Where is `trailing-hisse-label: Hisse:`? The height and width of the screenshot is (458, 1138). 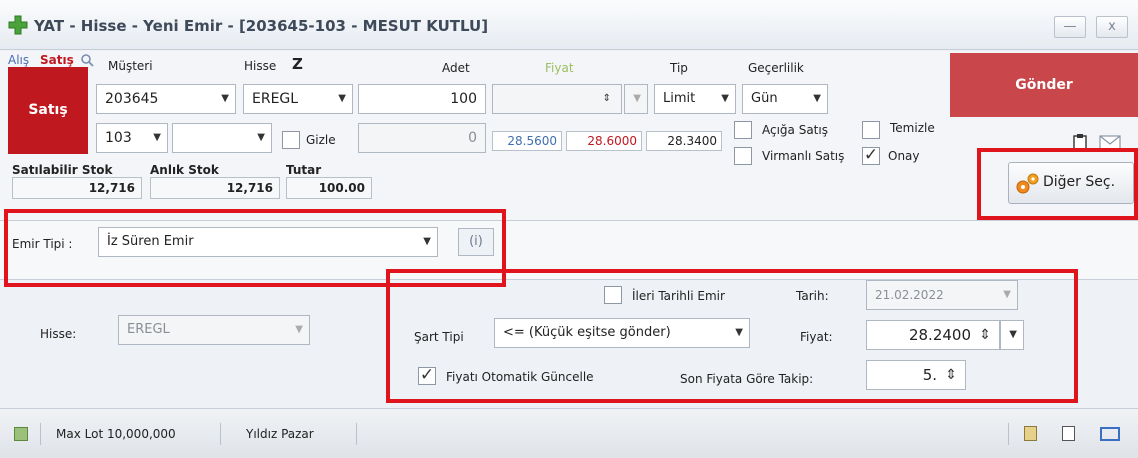
trailing-hisse-label: Hisse: is located at coordinates (58, 334).